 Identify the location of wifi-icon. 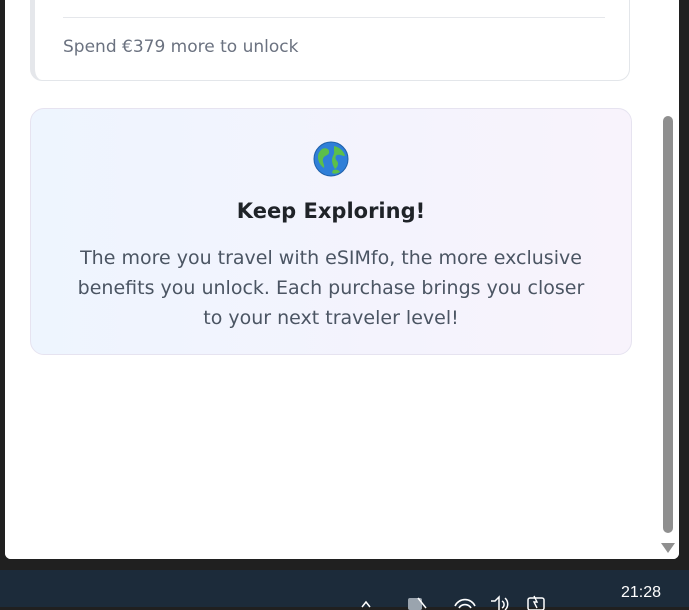
(465, 602).